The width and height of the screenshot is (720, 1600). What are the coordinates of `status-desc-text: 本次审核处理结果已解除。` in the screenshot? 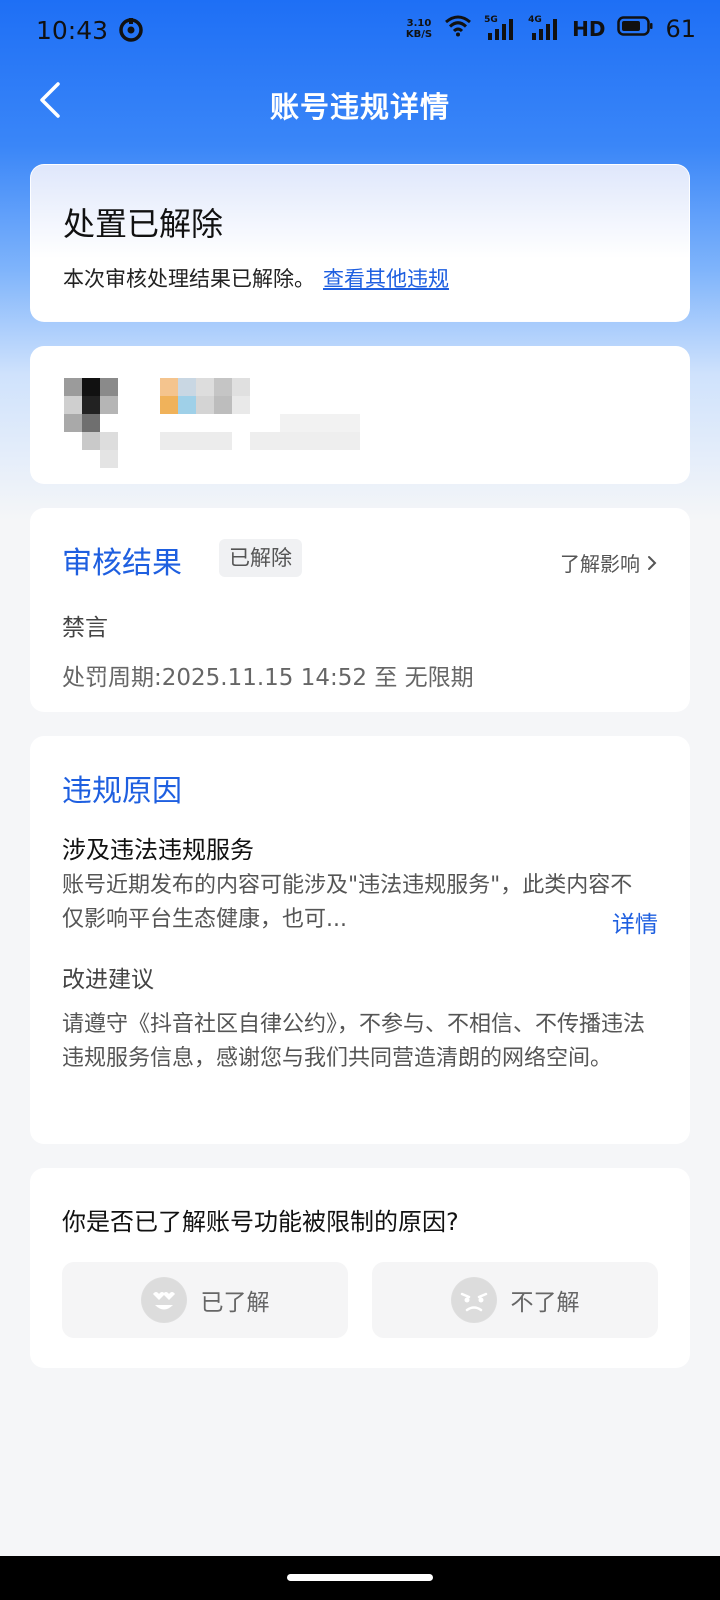 It's located at (189, 279).